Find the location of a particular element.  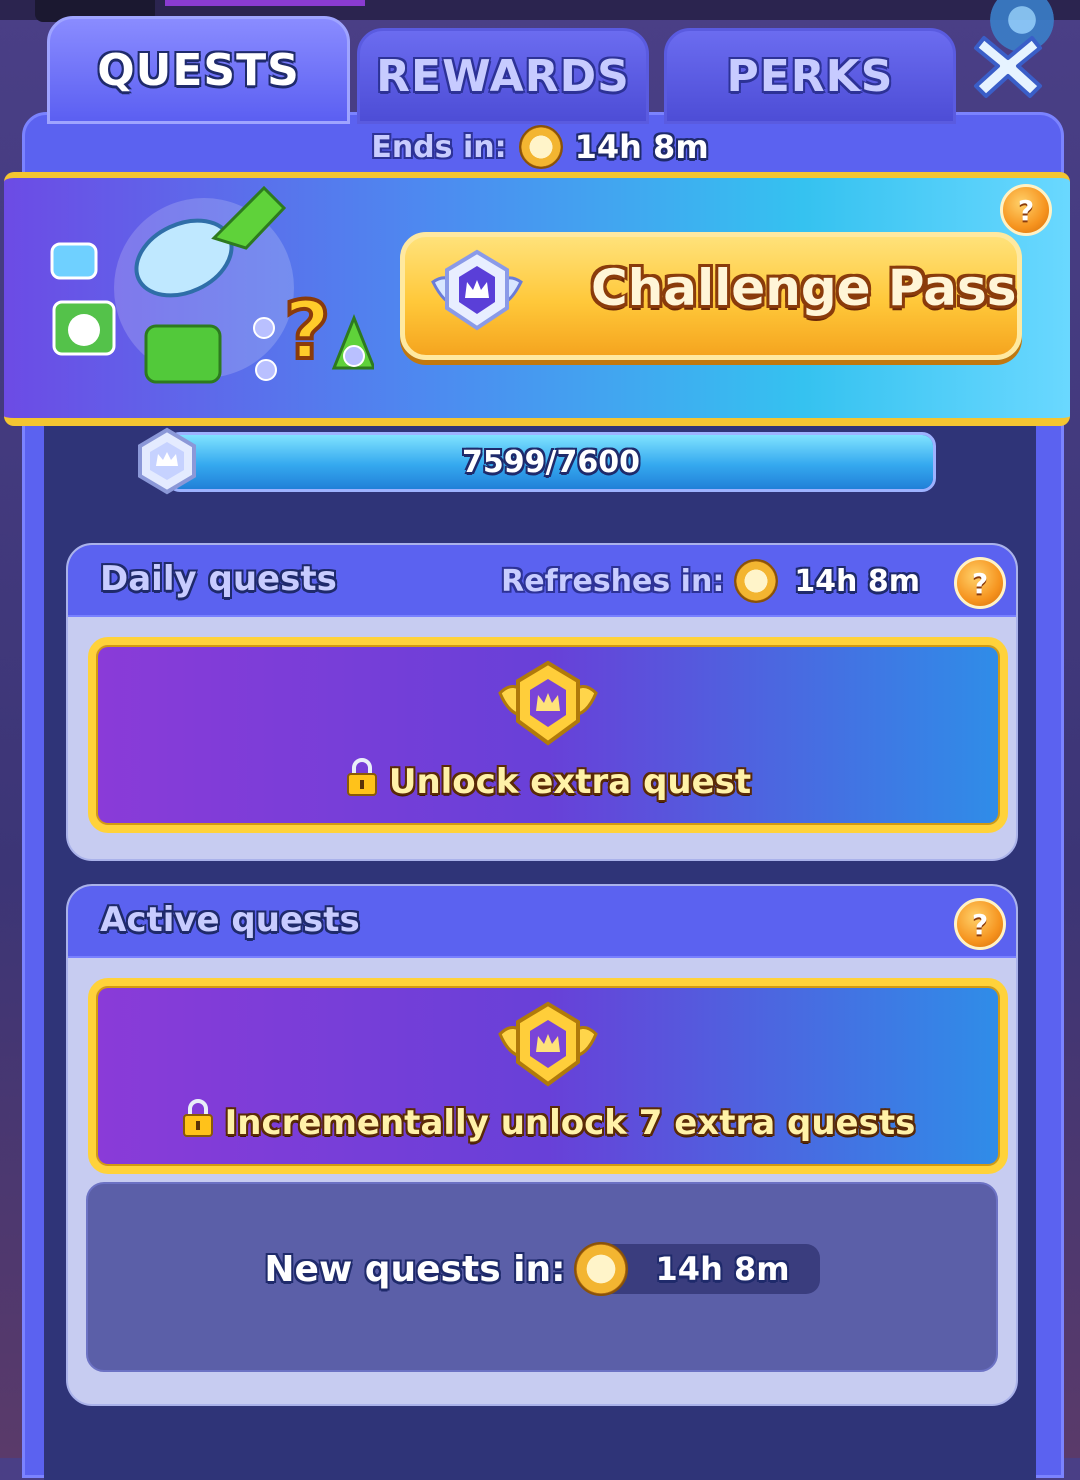

refresh-timer: Refreshes in: 14h 8m is located at coordinates (710, 581).